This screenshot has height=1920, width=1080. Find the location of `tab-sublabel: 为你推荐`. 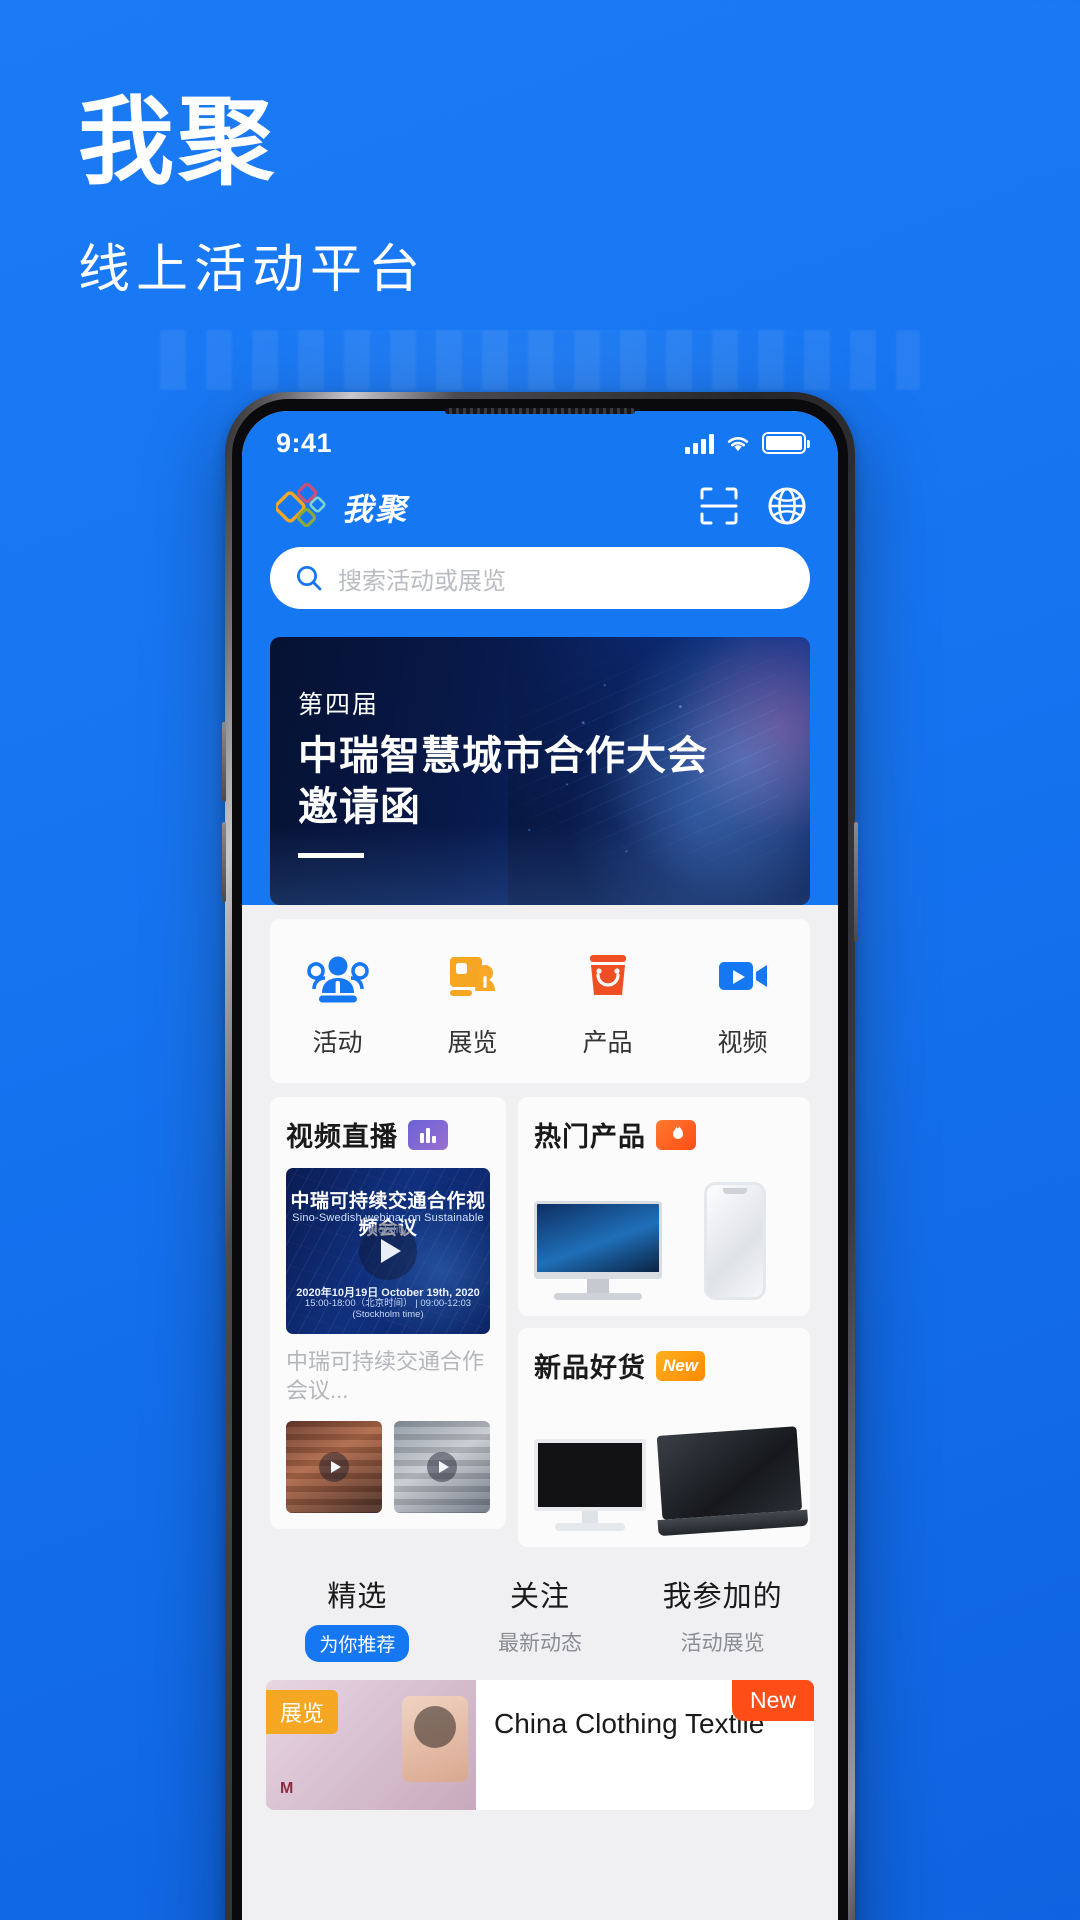

tab-sublabel: 为你推荐 is located at coordinates (357, 1643).